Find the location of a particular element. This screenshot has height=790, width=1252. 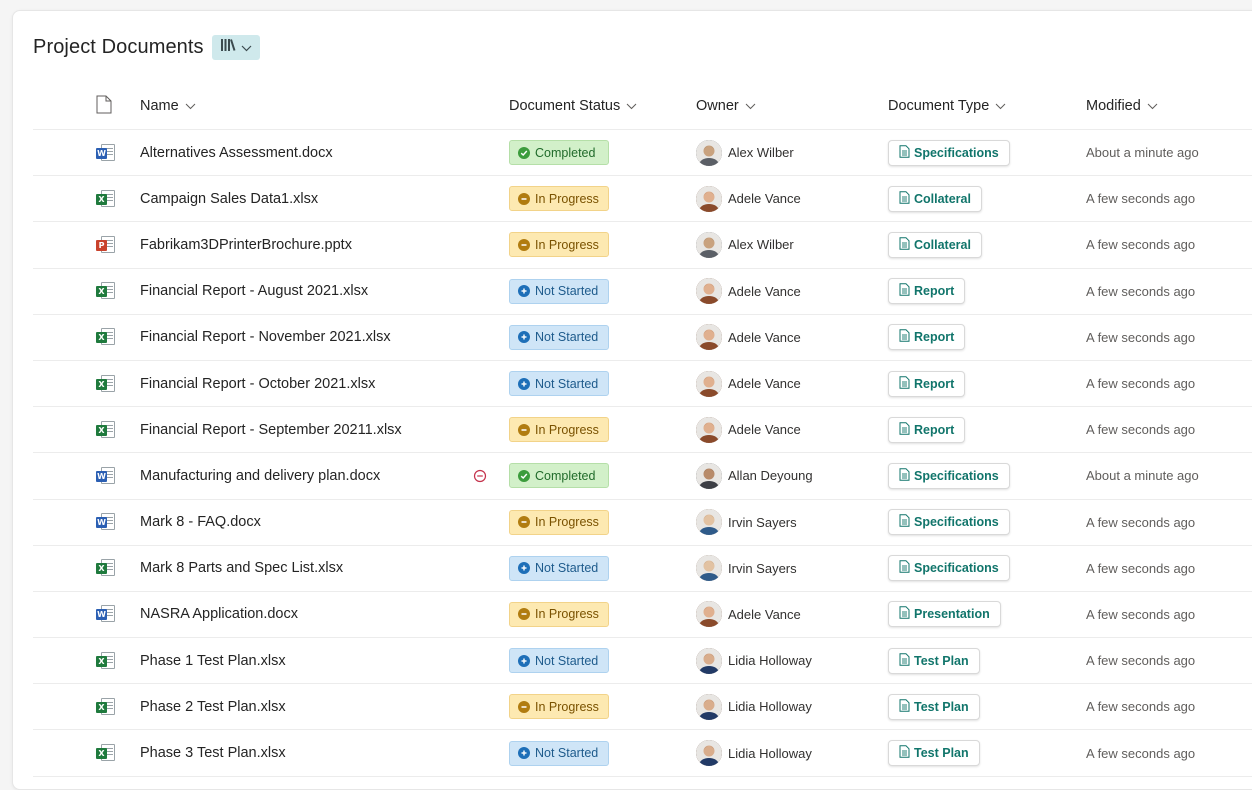

status-cell: Completed is located at coordinates (559, 475).